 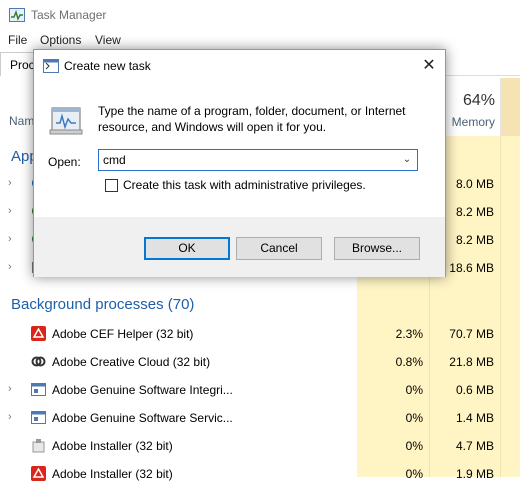 I want to click on open-label: Open:, so click(x=64, y=162).